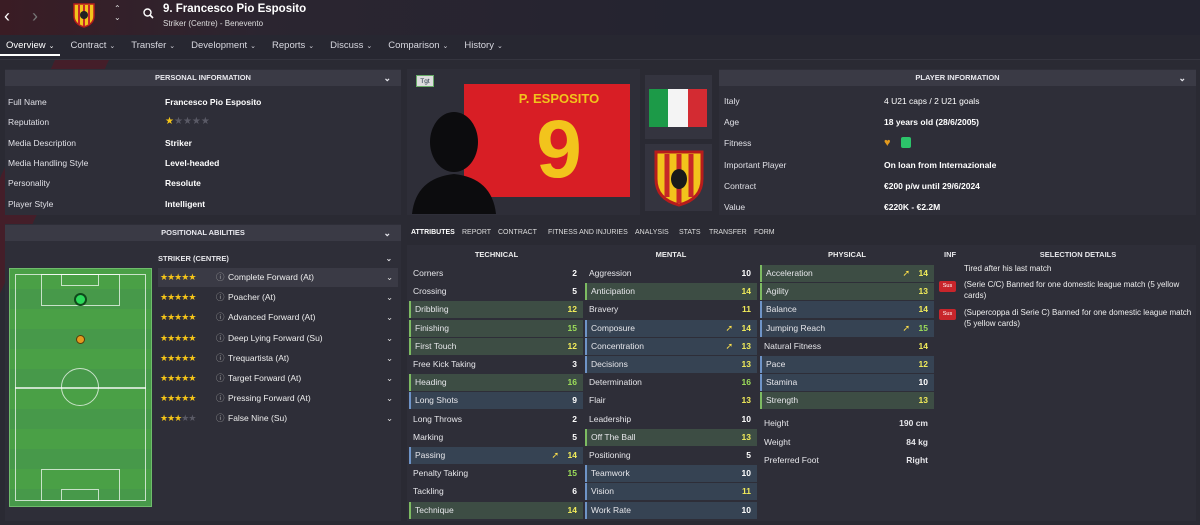 The width and height of the screenshot is (1200, 525). Describe the element at coordinates (278, 277) in the screenshot. I see `role-row: ★★★★★ ⓘ Complete Forward (At) ⌄` at that location.